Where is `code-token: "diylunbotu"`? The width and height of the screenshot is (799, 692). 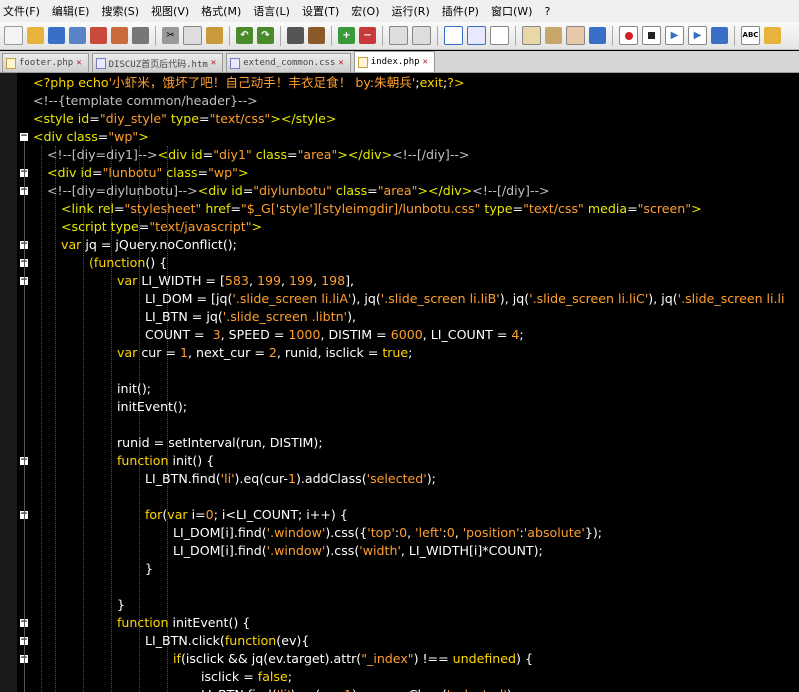
code-token: "diylunbotu" is located at coordinates (292, 190).